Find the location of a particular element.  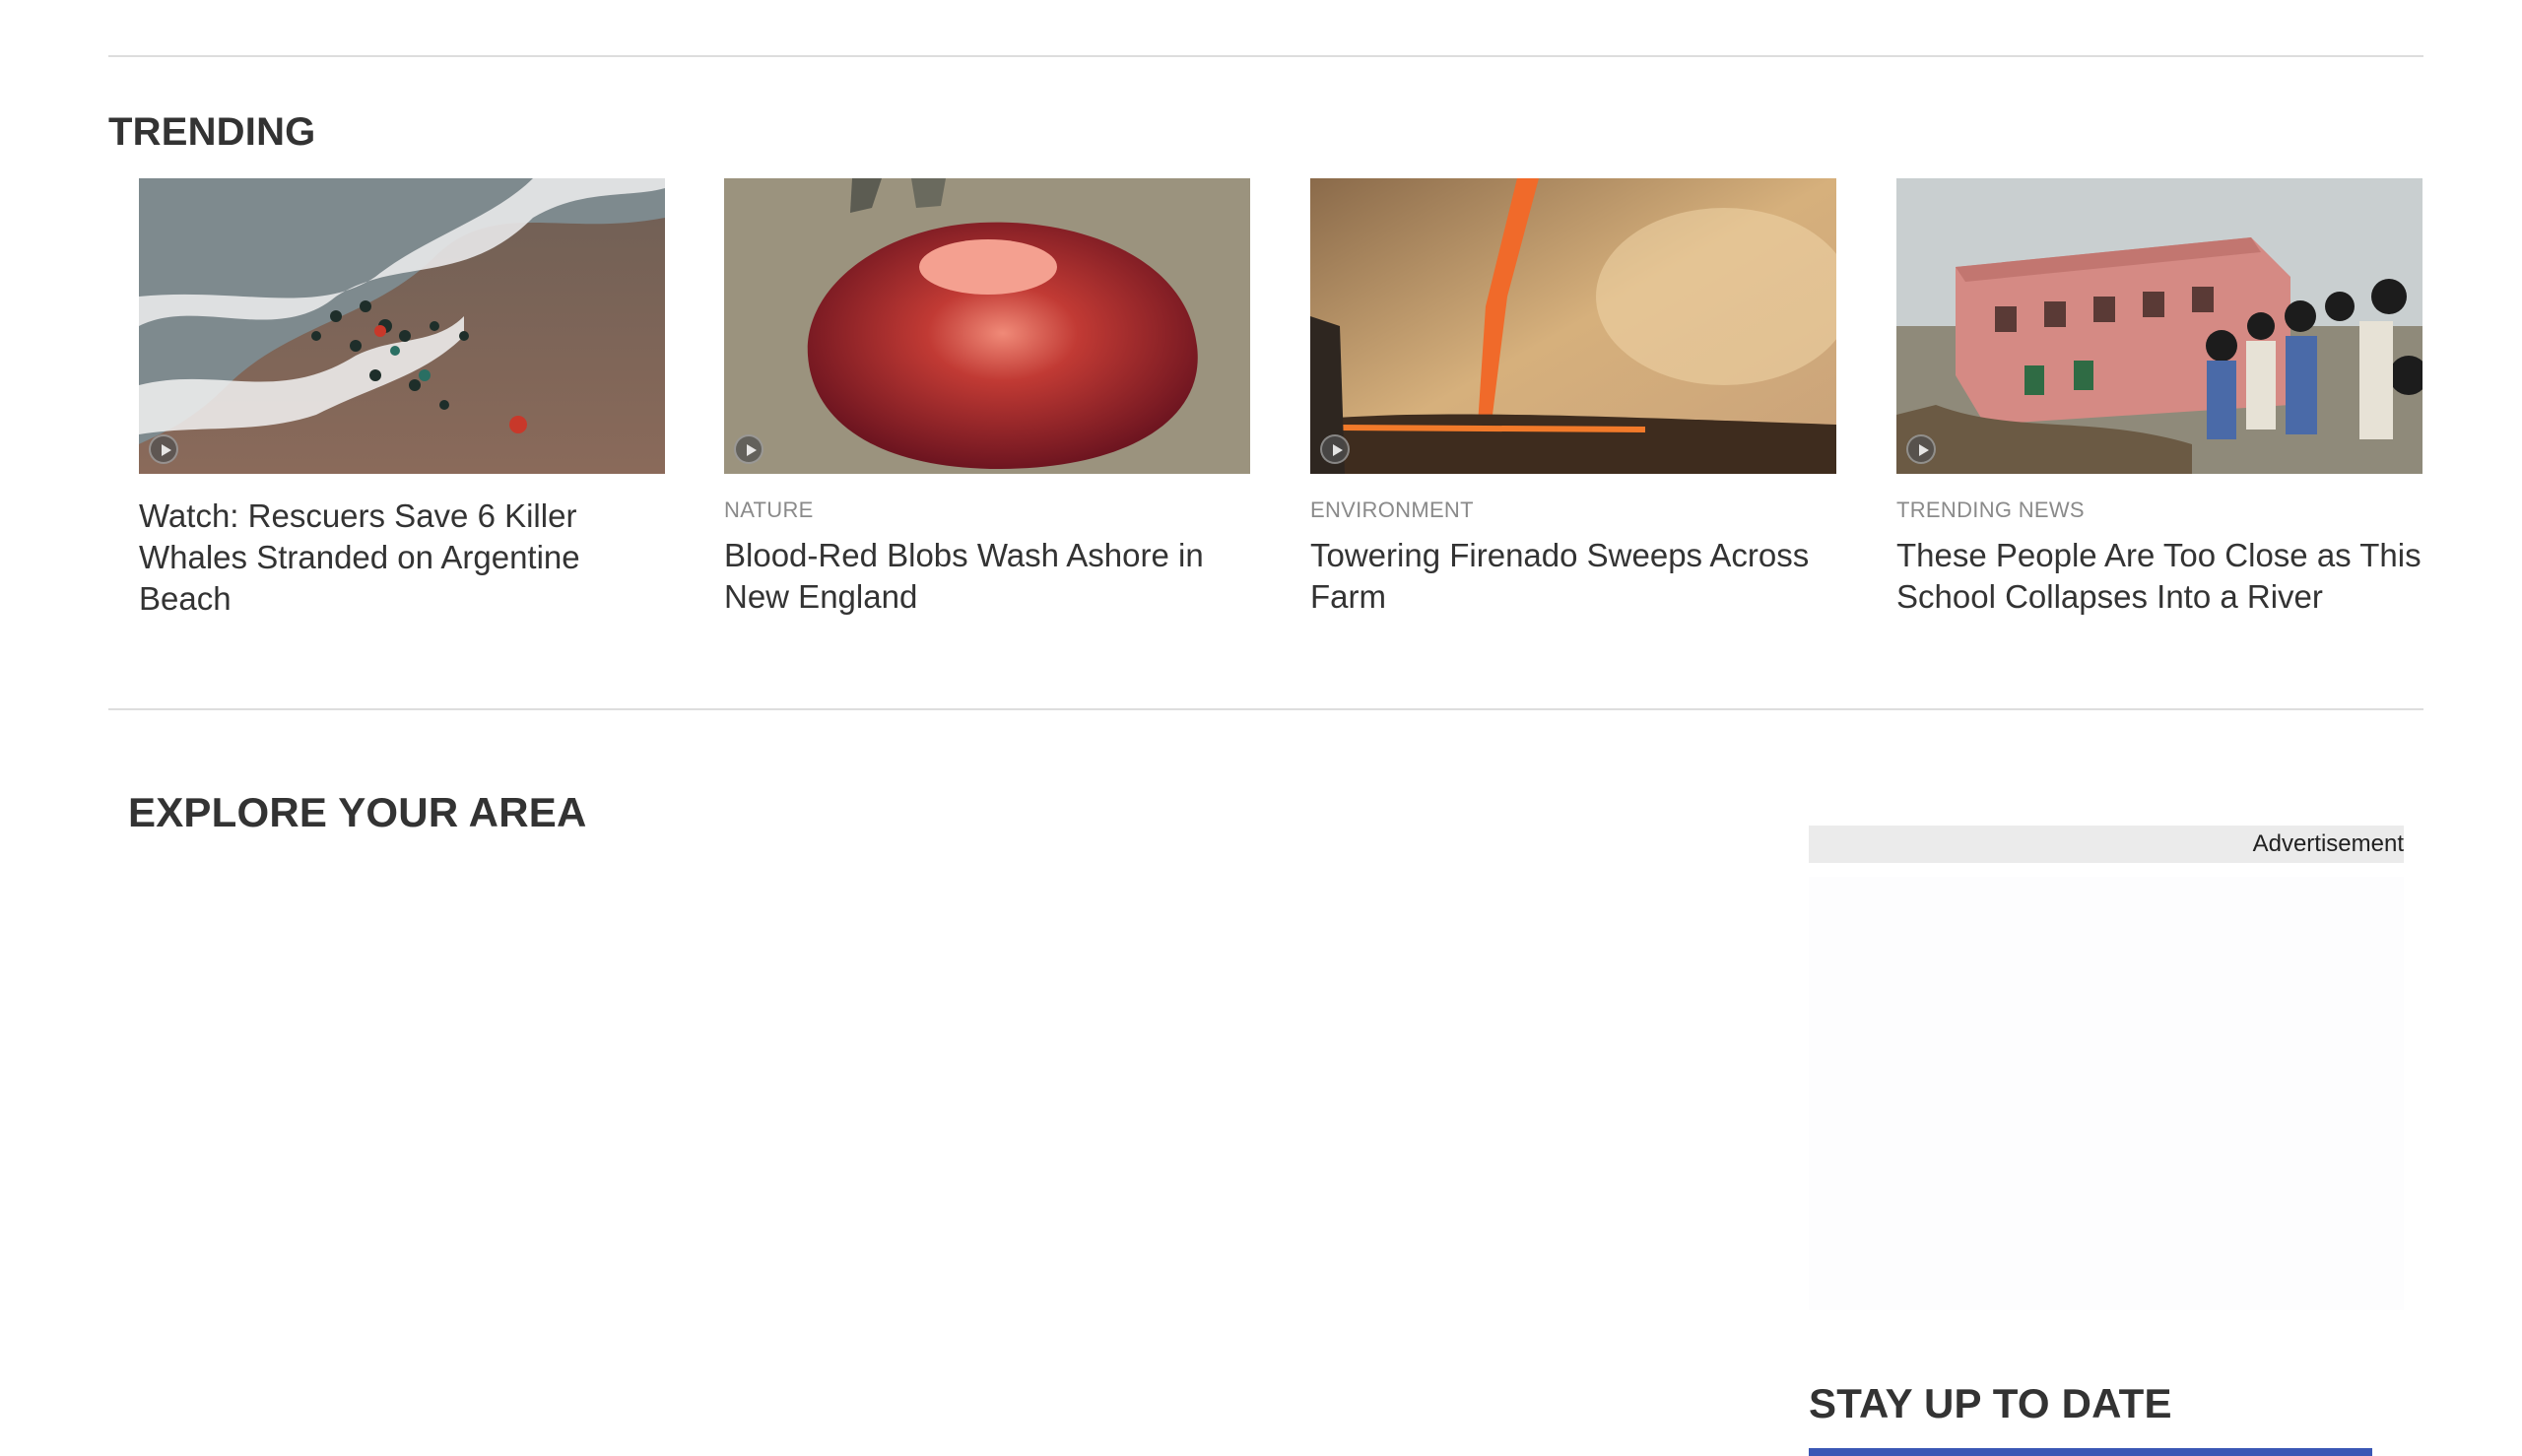

explore-heading: EXPLORE YOUR AREA is located at coordinates (357, 812).